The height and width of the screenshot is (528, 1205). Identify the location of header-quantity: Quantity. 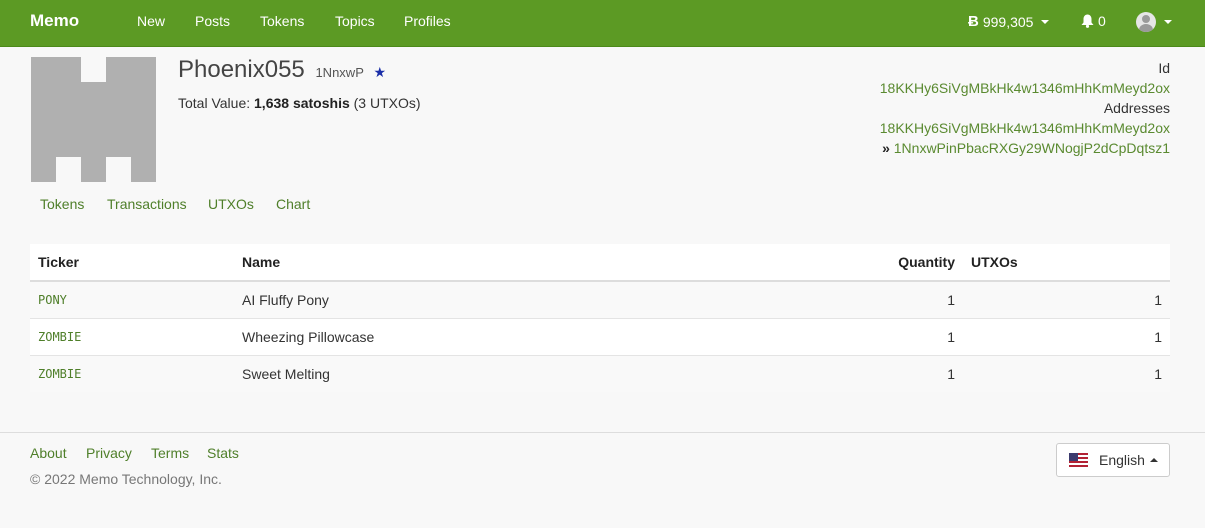
(898, 263).